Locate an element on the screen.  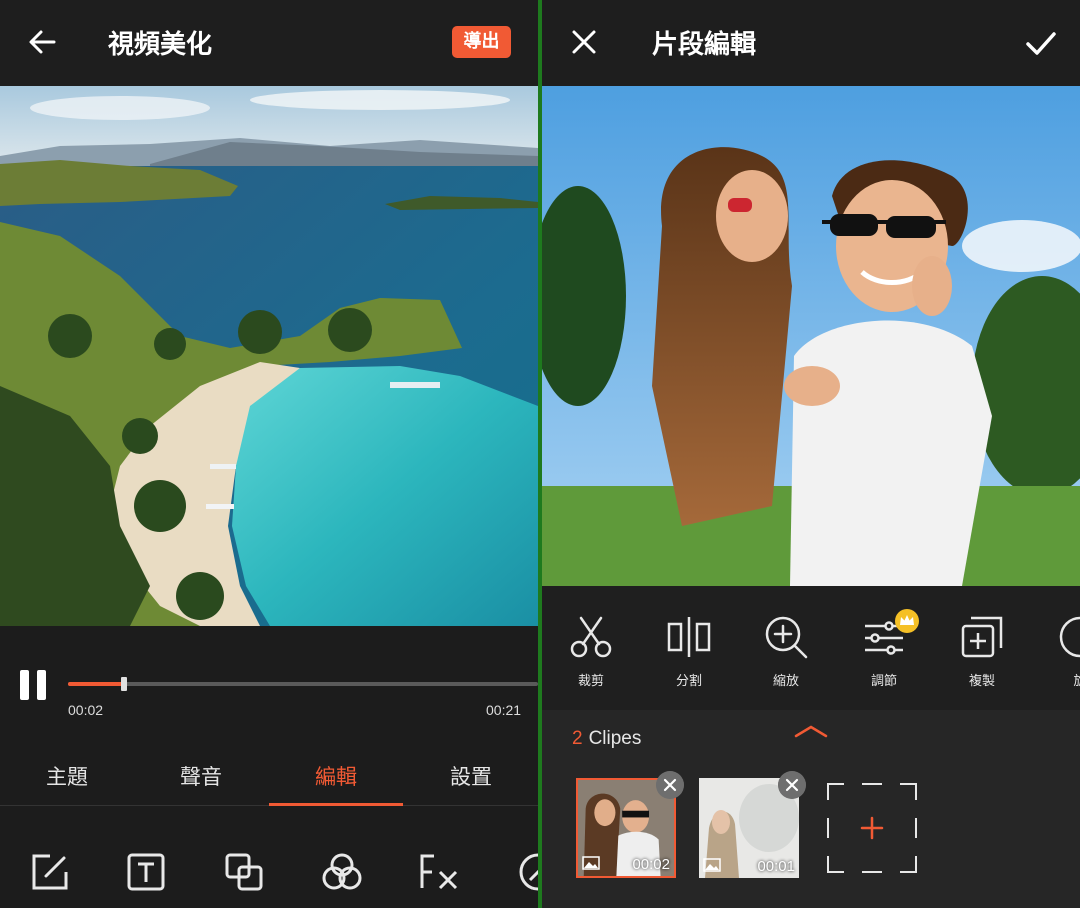
tab-edit: 編輯 is located at coordinates (336, 776).